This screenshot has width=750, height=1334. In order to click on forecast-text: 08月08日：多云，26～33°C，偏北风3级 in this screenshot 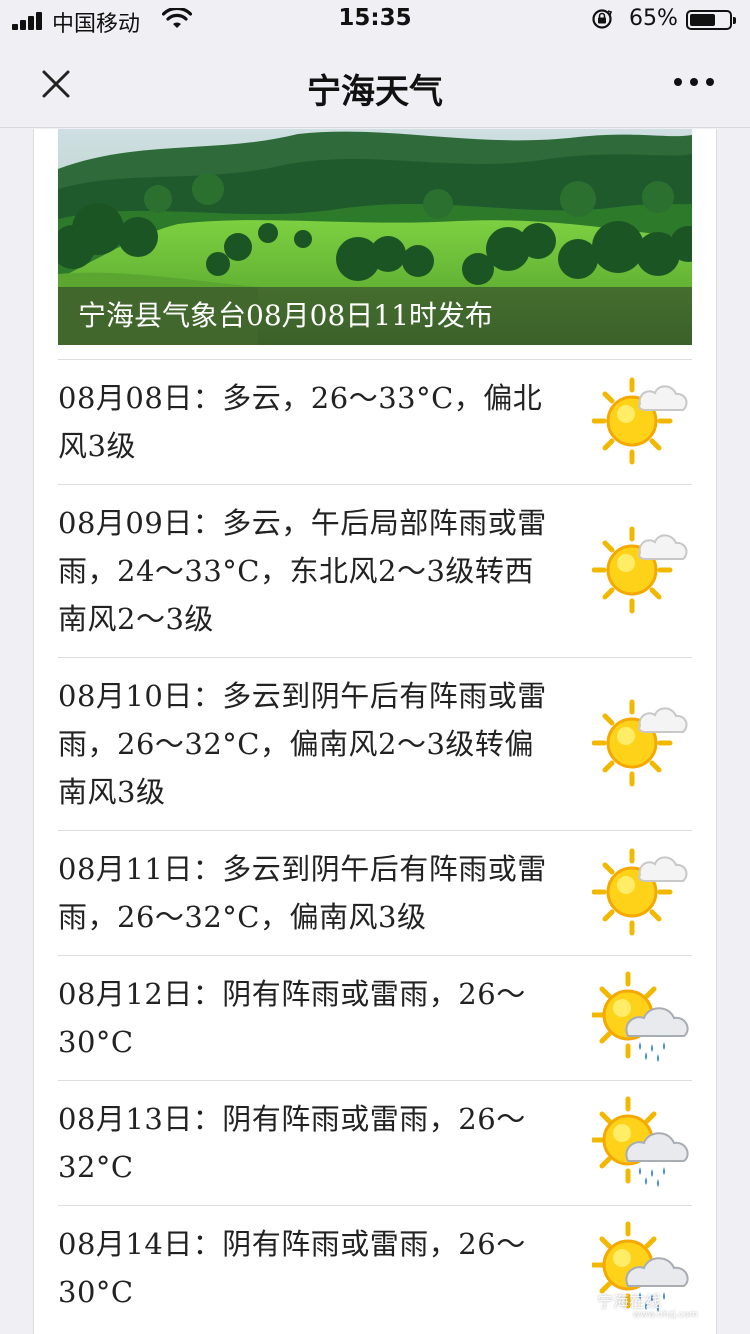, I will do `click(300, 422)`.